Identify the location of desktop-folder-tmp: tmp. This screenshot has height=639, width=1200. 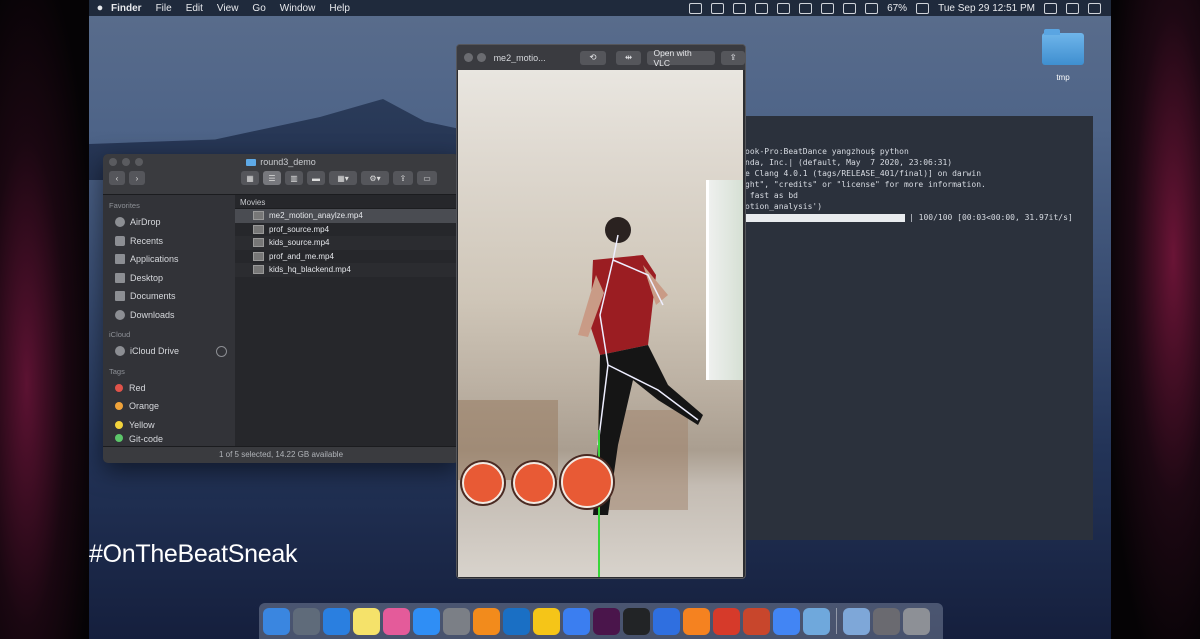
(1063, 55).